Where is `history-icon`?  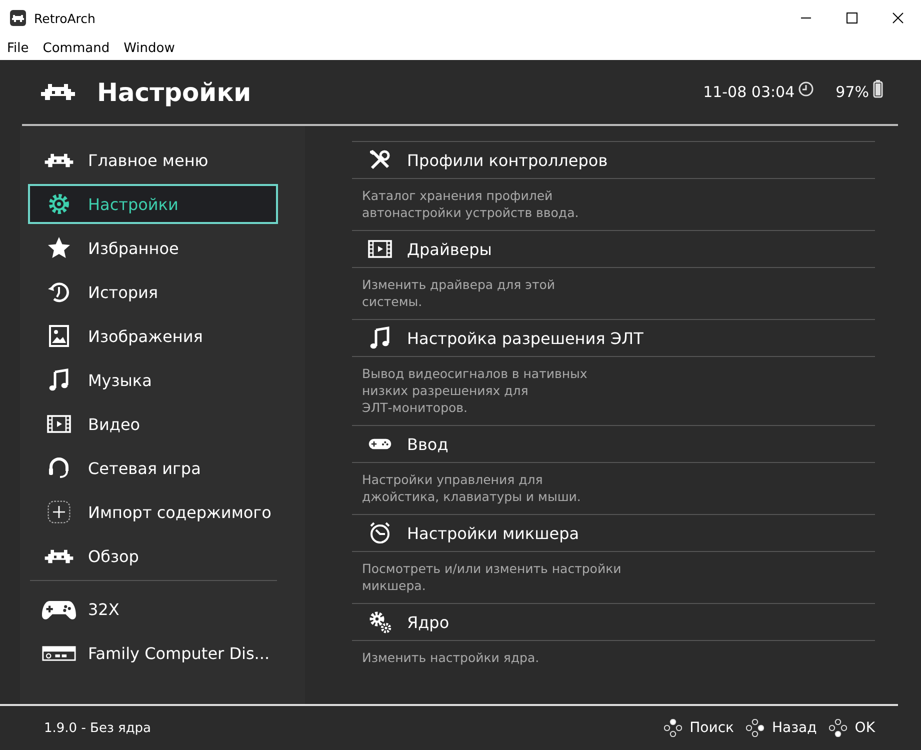
history-icon is located at coordinates (59, 292).